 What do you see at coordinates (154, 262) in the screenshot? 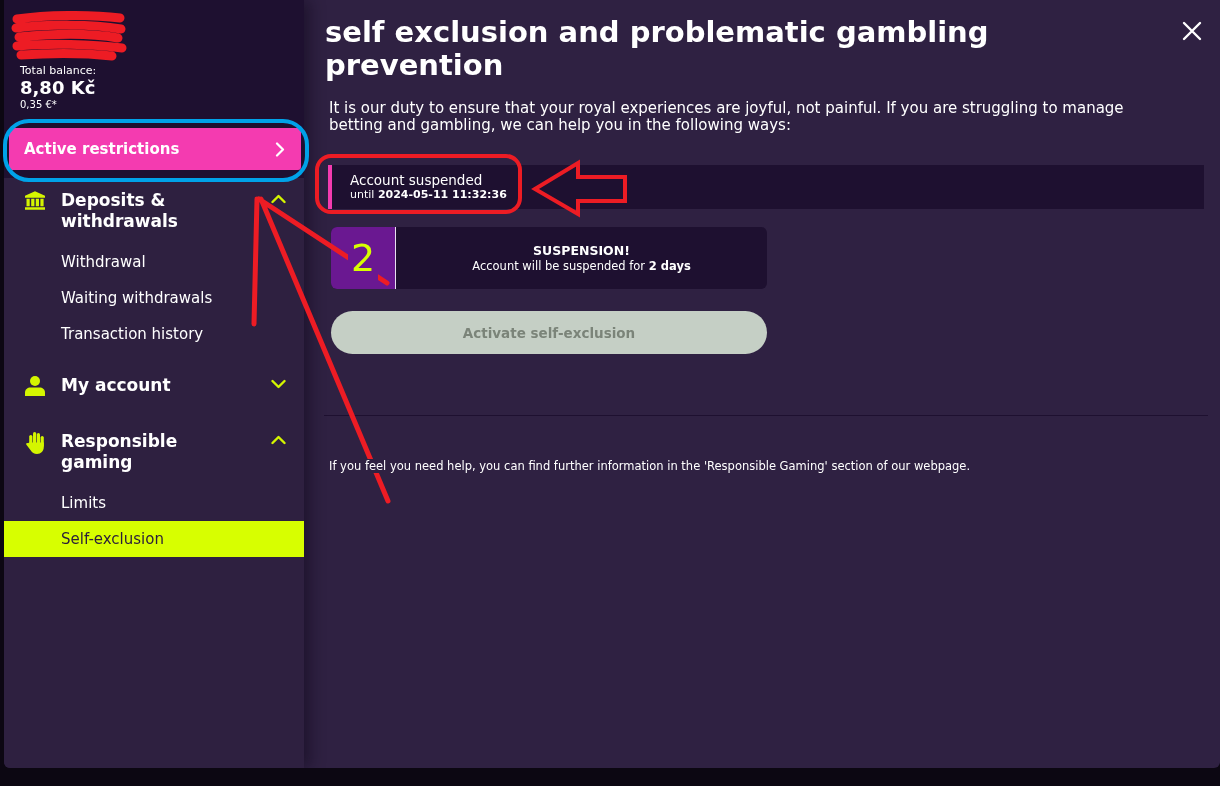
I see `menu-link: Withdrawal` at bounding box center [154, 262].